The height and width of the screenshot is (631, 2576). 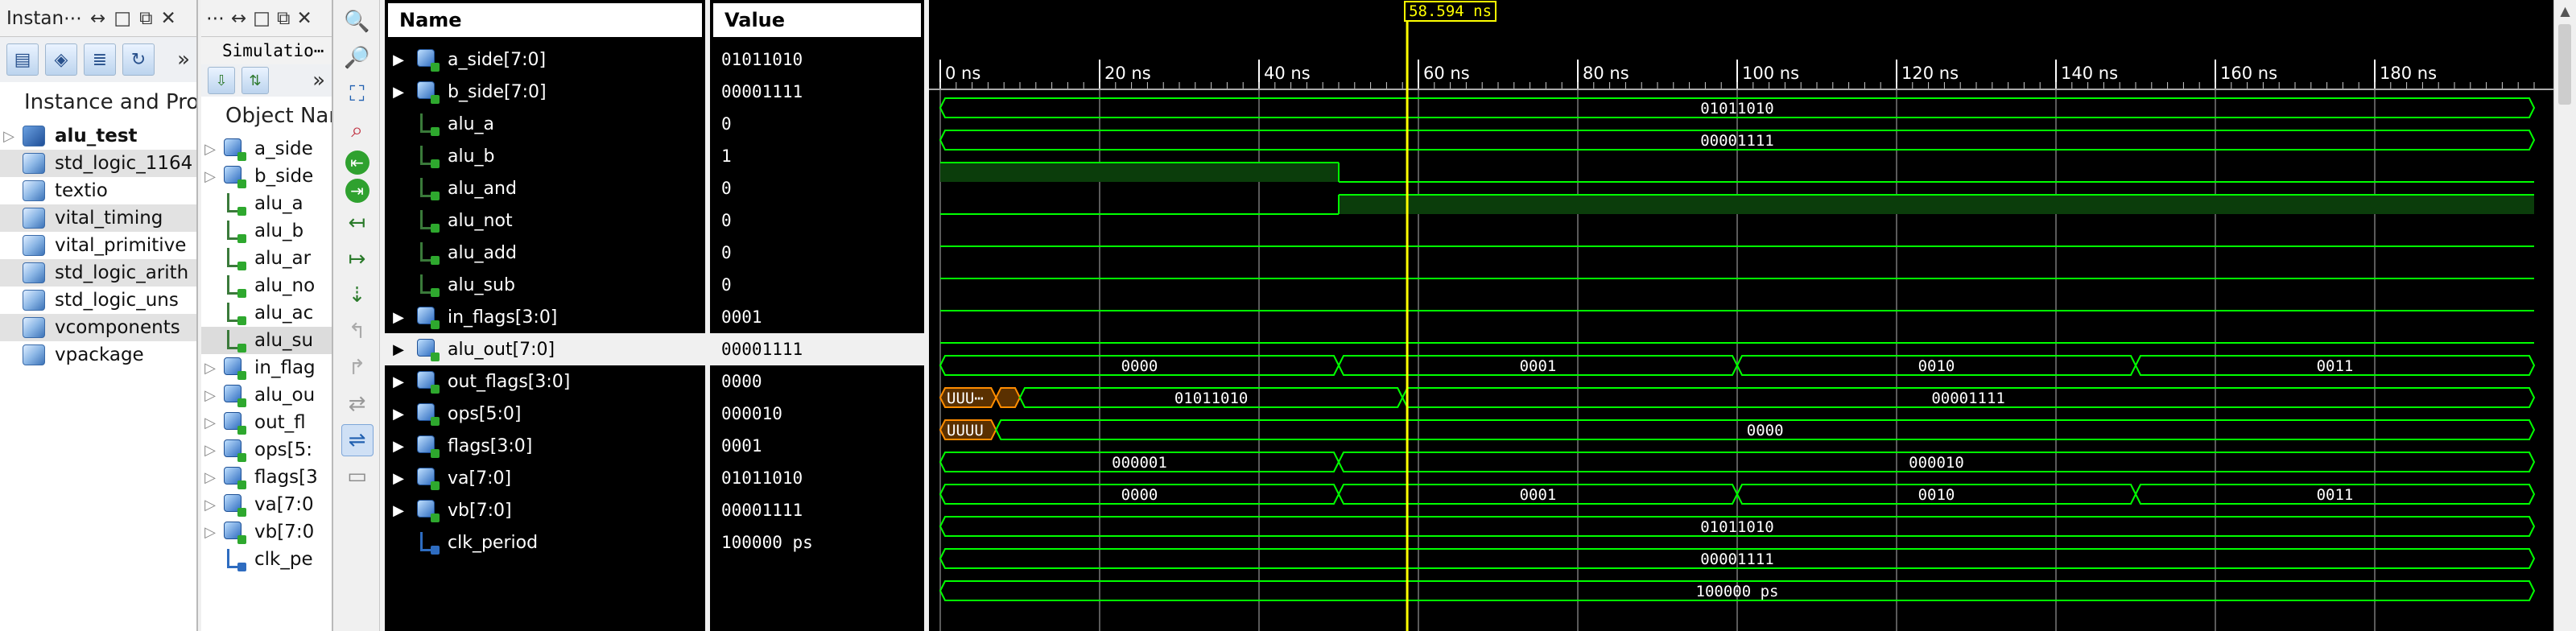 I want to click on signal-row: ▶ out_flags[3:0], so click(x=545, y=381).